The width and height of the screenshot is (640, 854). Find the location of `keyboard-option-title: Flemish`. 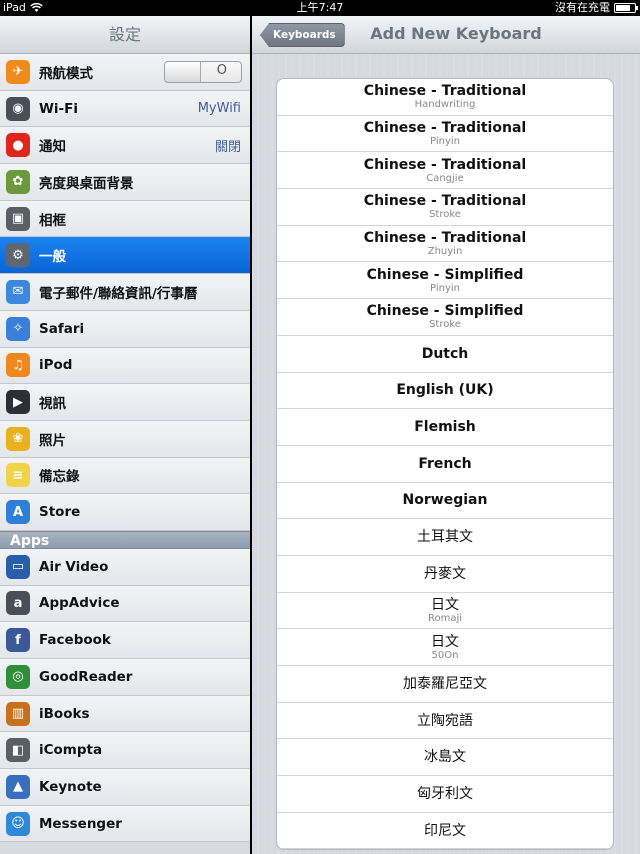

keyboard-option-title: Flemish is located at coordinates (445, 427).